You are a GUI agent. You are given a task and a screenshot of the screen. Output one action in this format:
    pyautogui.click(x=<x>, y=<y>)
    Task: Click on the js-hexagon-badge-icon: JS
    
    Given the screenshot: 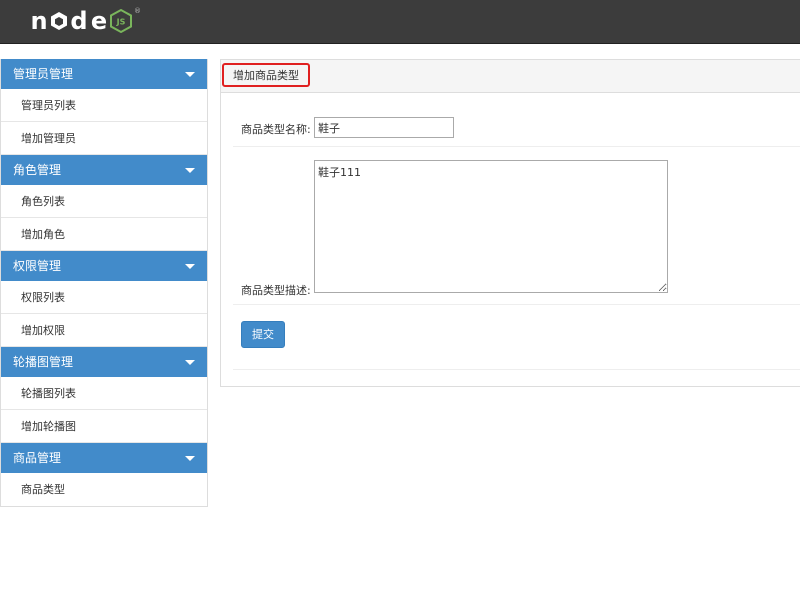 What is the action you would take?
    pyautogui.click(x=121, y=21)
    